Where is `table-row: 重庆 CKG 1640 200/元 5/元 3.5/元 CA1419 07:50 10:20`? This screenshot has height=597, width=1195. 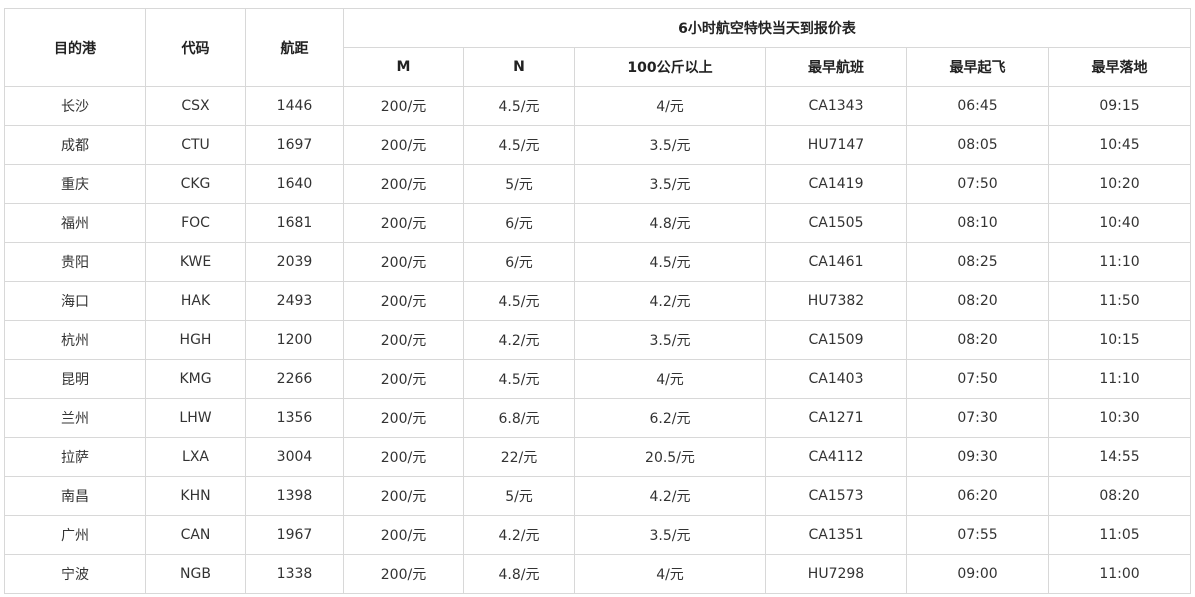 table-row: 重庆 CKG 1640 200/元 5/元 3.5/元 CA1419 07:50 10:20 is located at coordinates (598, 184).